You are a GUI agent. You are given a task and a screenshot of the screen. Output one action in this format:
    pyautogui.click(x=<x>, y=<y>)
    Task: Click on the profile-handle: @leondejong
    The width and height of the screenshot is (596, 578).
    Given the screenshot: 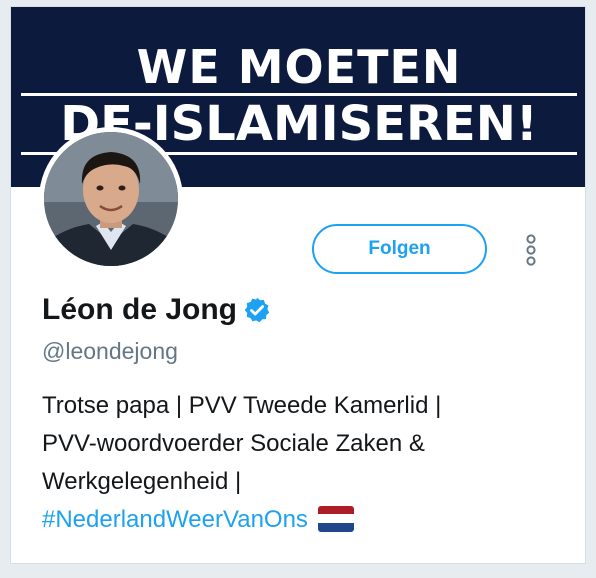 What is the action you would take?
    pyautogui.click(x=110, y=351)
    